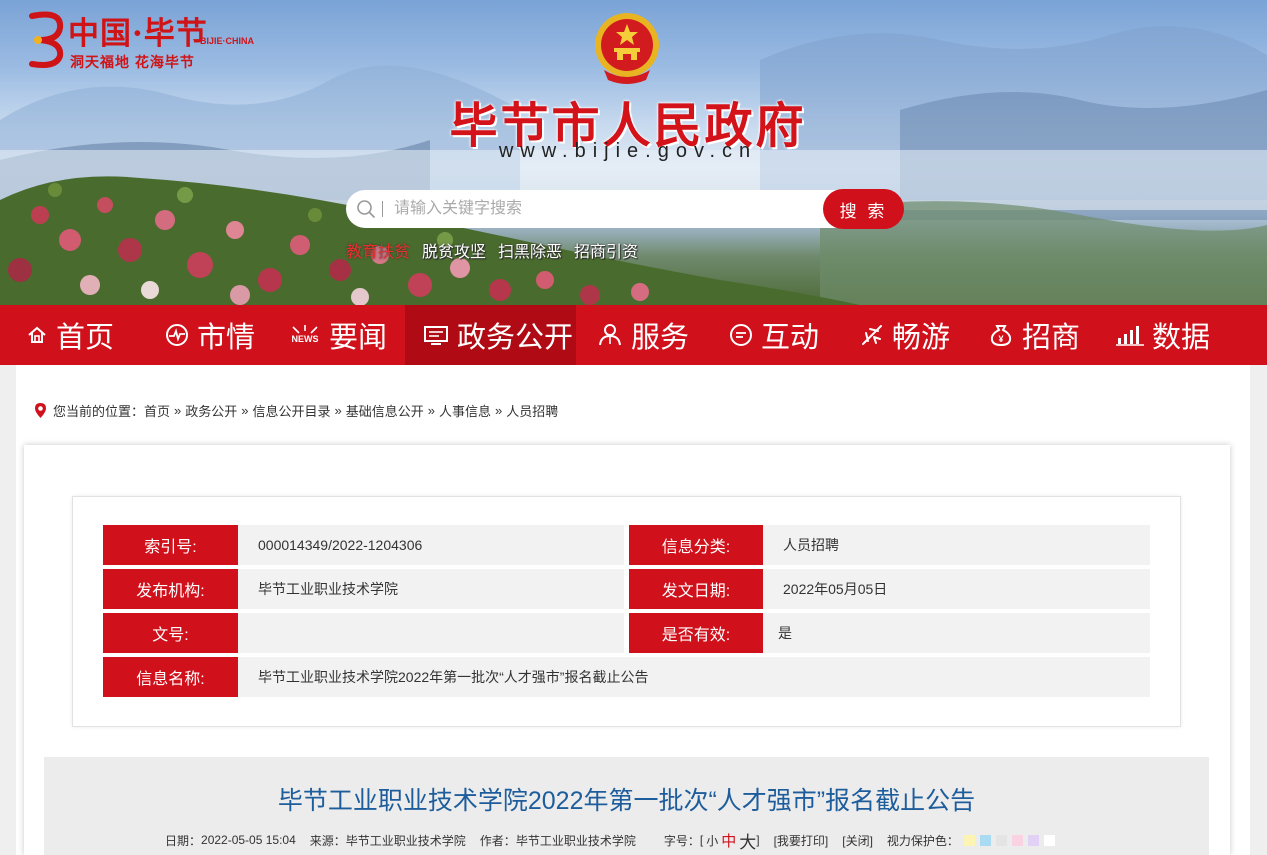 This screenshot has height=855, width=1267. Describe the element at coordinates (701, 840) in the screenshot. I see `font-bracket-open: [` at that location.